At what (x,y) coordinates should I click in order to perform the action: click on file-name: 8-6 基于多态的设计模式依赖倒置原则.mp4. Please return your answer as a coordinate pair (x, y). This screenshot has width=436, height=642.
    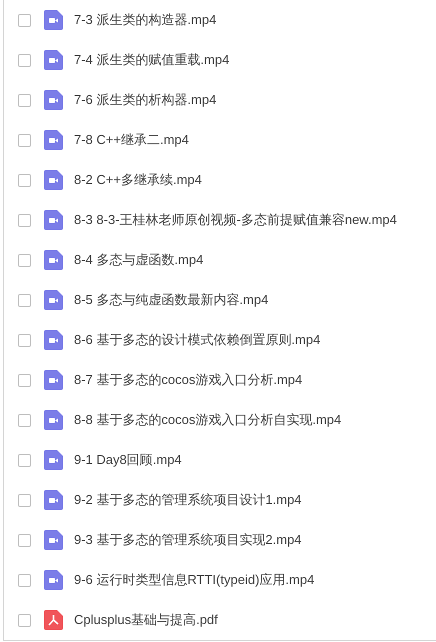
    Looking at the image, I should click on (197, 340).